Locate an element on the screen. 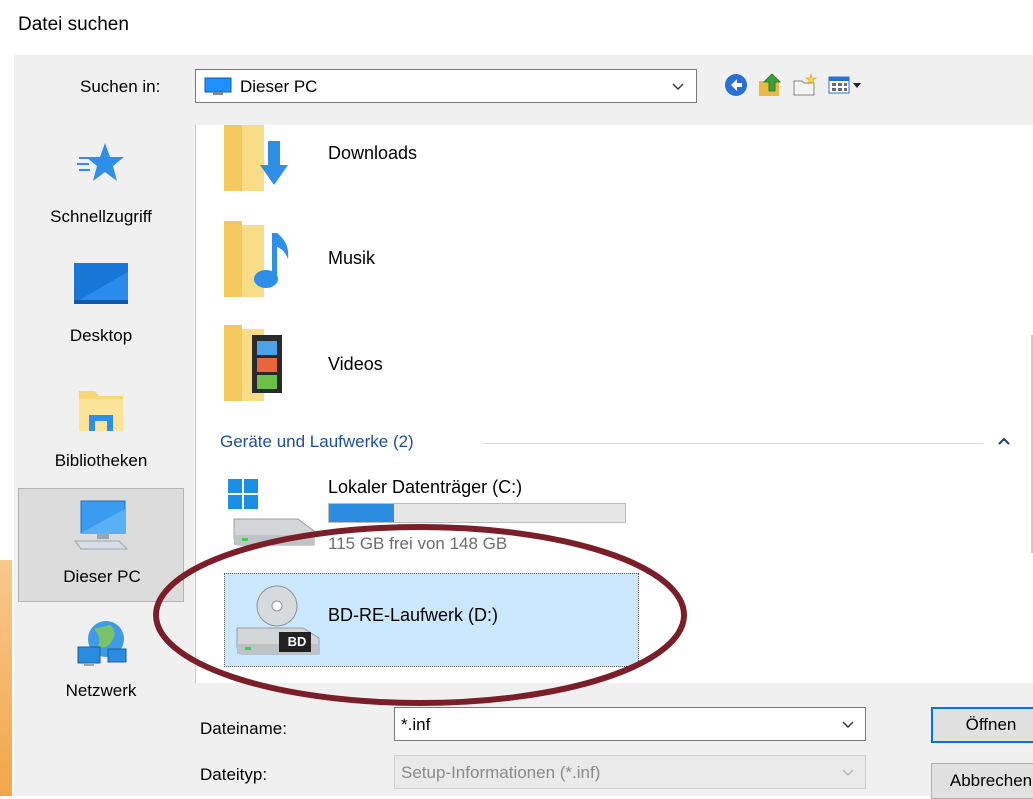 The height and width of the screenshot is (799, 1033). list-item-downloads: Downloads is located at coordinates (374, 161).